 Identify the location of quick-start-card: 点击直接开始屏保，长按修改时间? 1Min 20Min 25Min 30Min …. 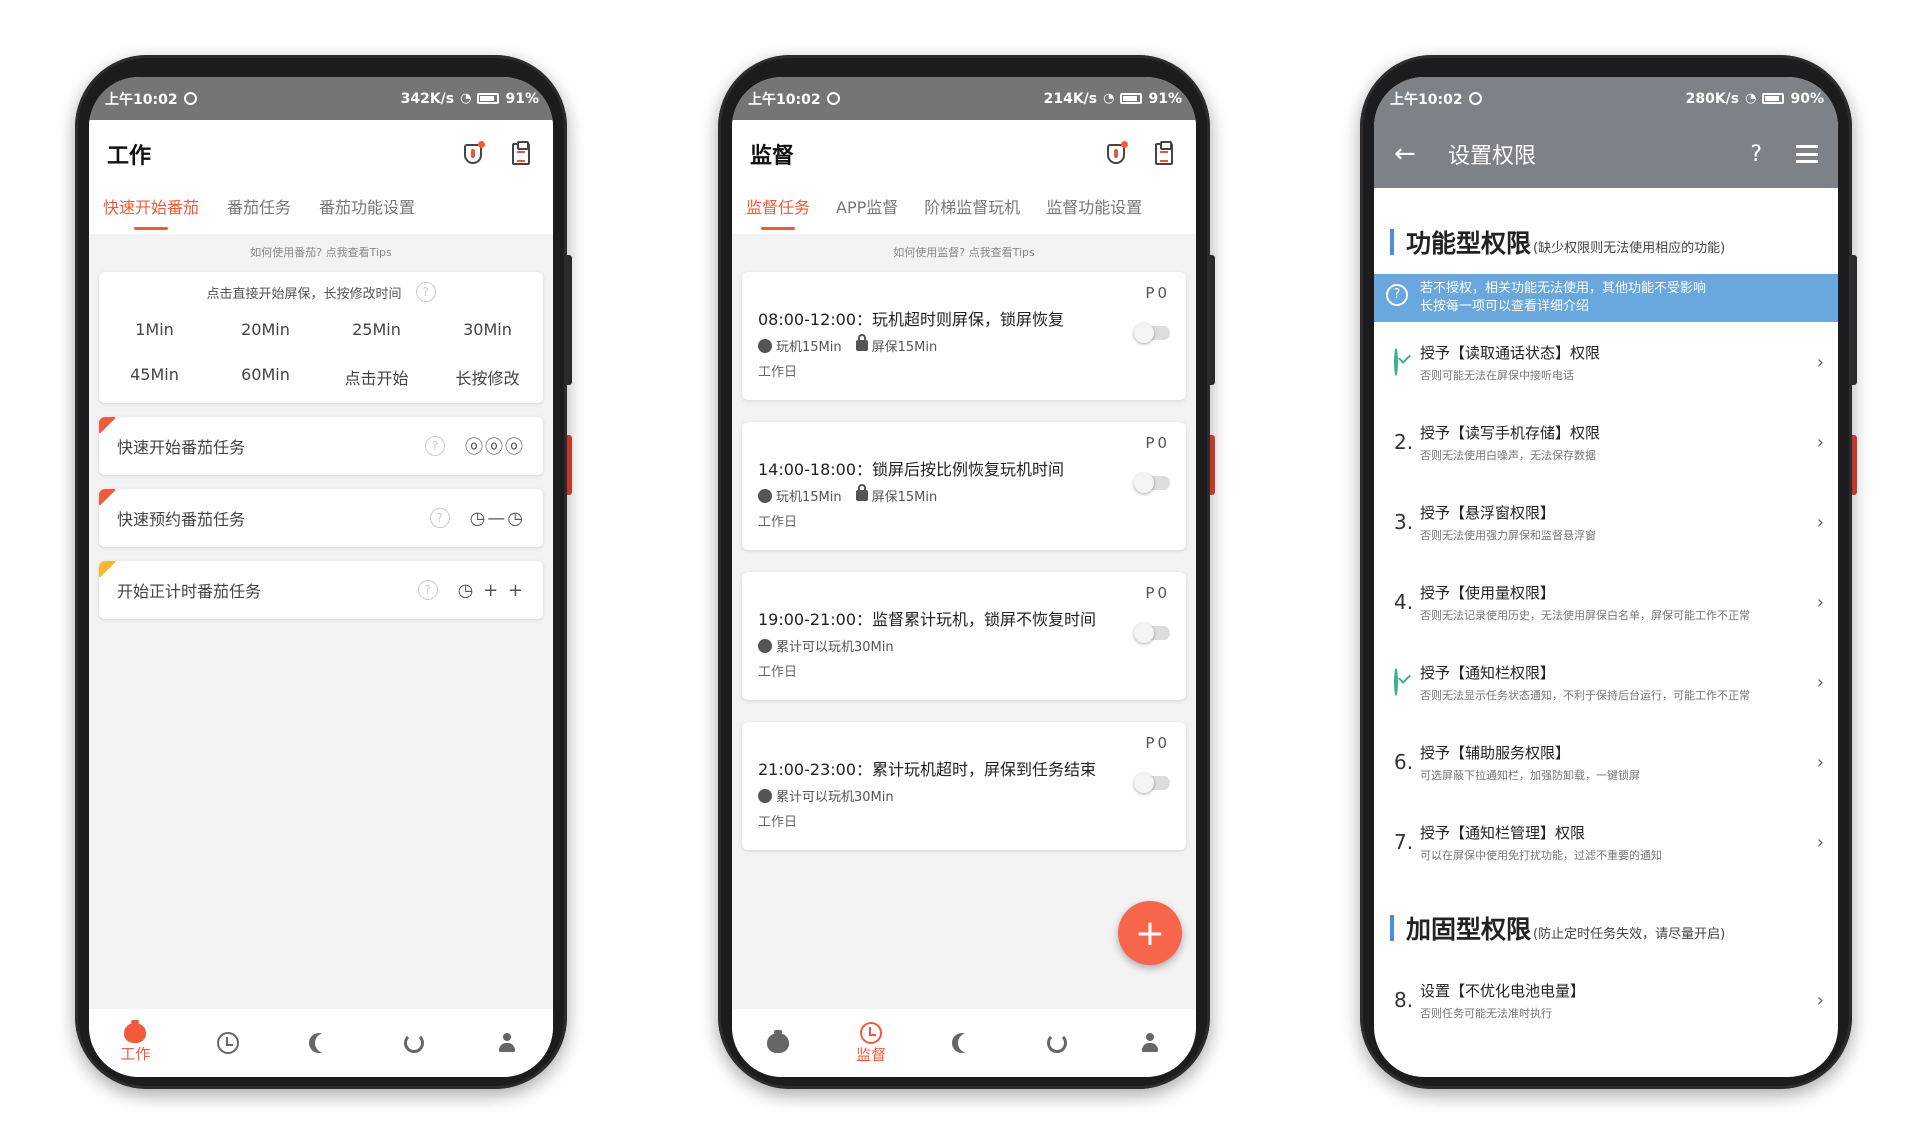
(321, 337).